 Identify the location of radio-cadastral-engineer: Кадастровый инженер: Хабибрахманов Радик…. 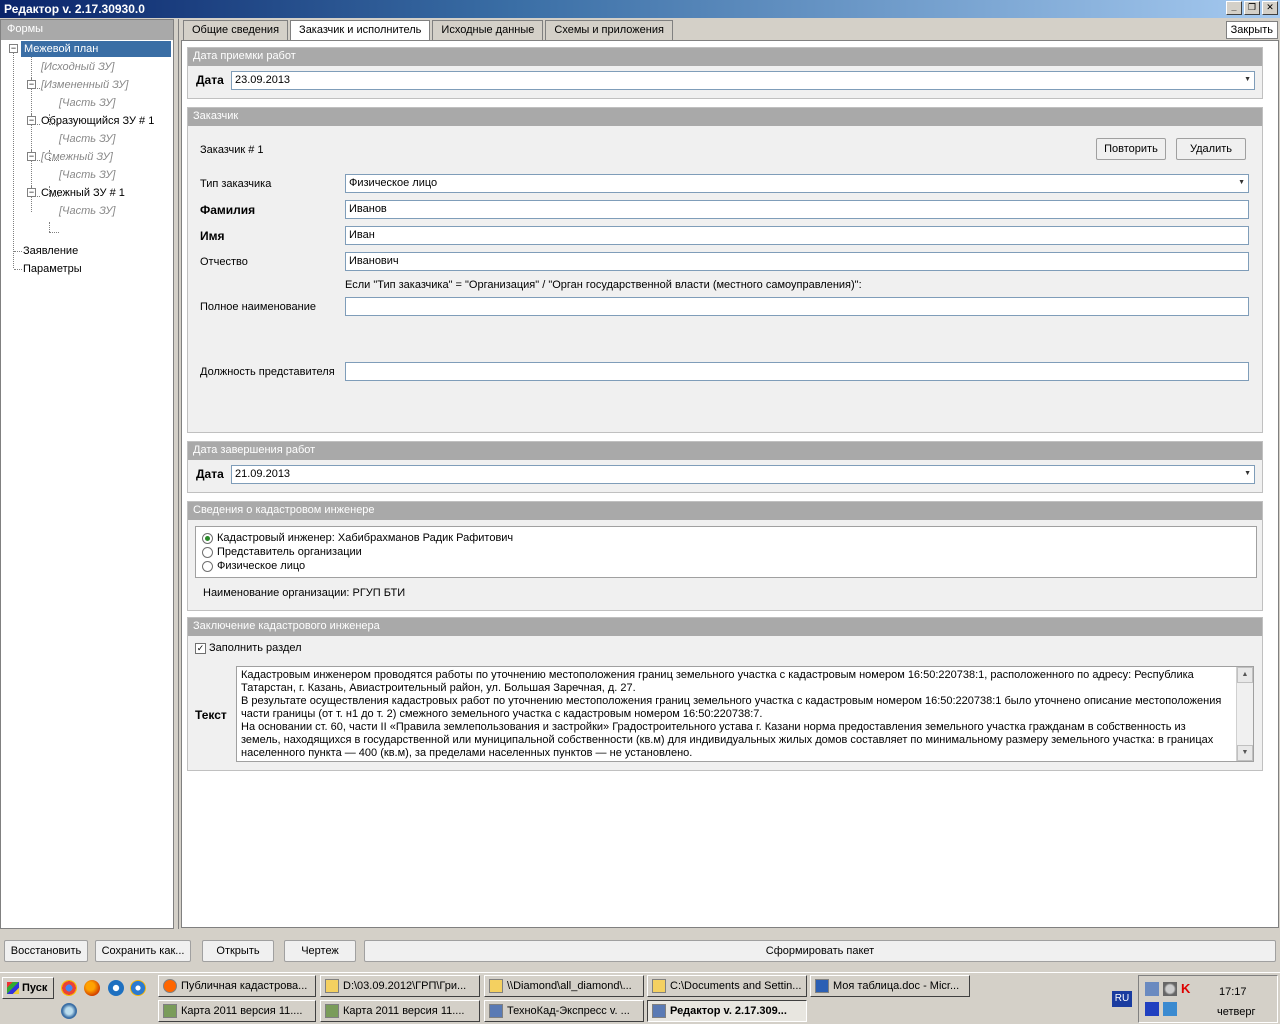
(357, 538).